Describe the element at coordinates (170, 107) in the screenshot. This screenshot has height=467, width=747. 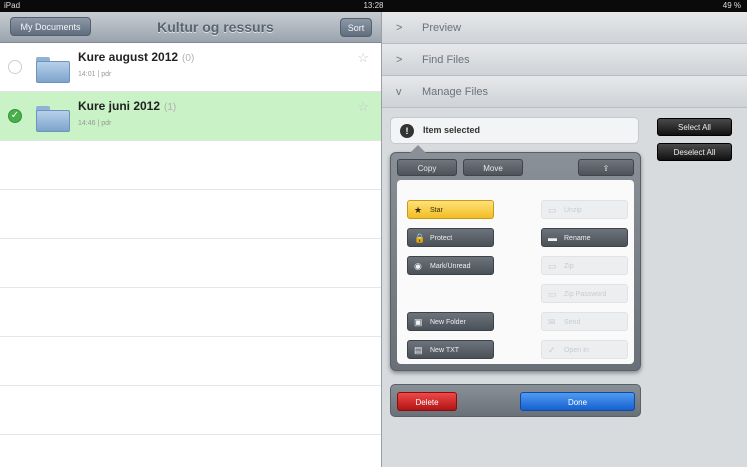
I see `file-count: (1)` at that location.